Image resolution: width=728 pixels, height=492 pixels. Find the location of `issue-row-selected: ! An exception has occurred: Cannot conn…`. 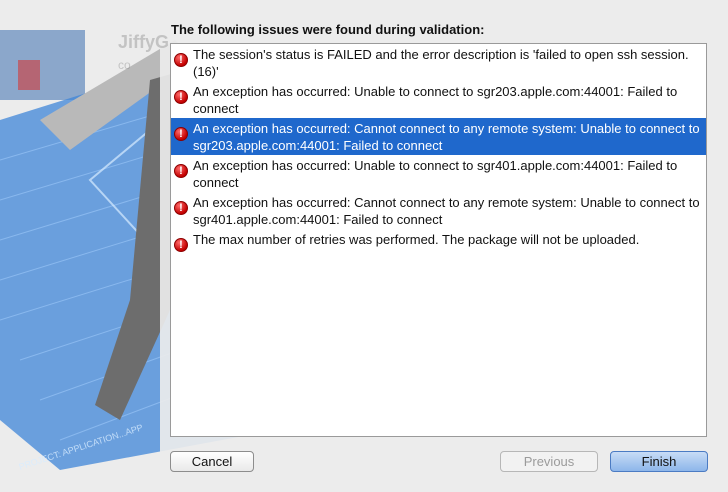

issue-row-selected: ! An exception has occurred: Cannot conn… is located at coordinates (438, 136).